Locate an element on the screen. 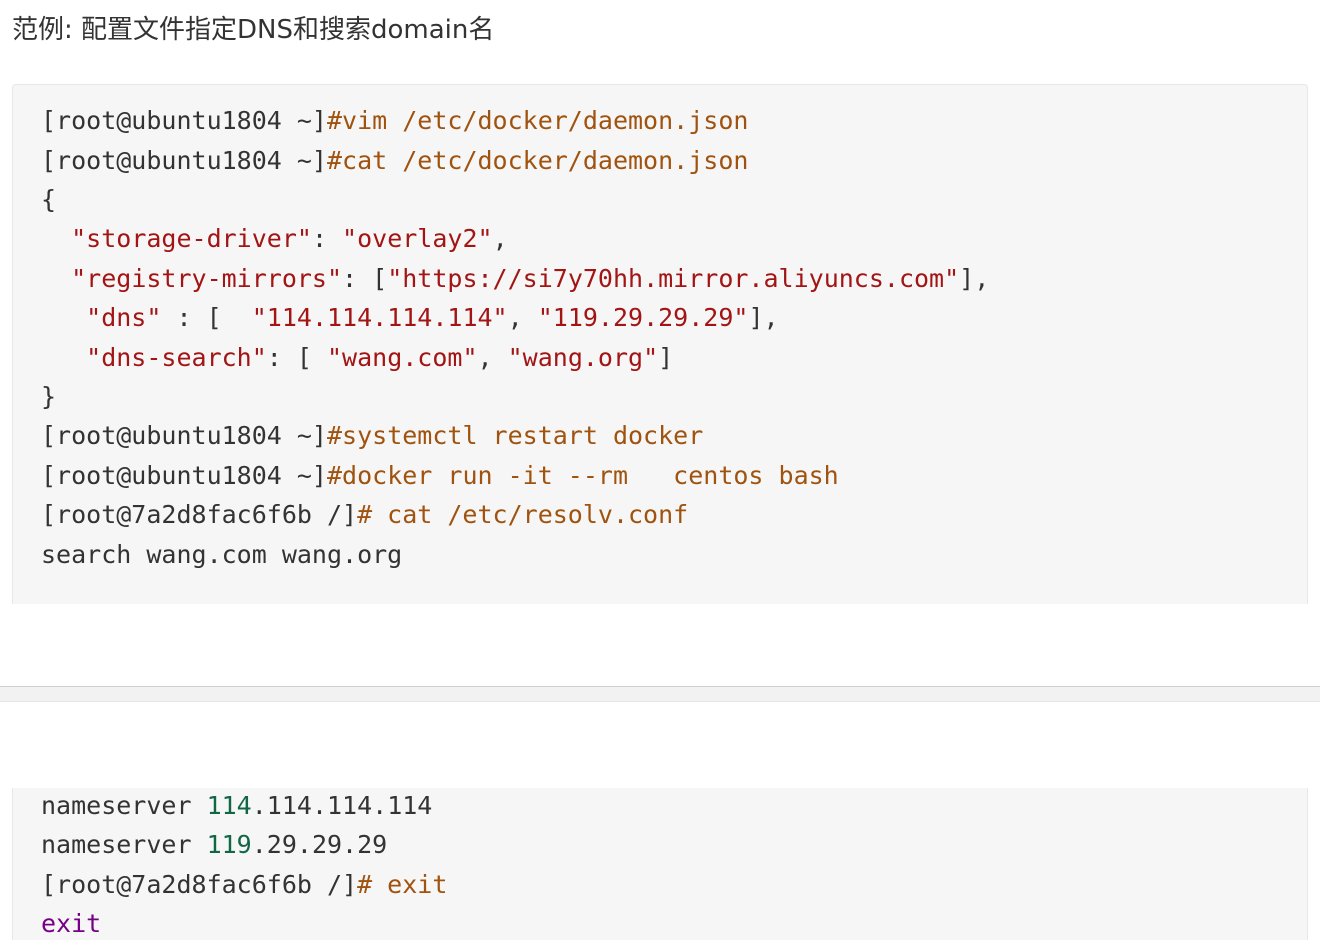  shell-command: #vim /etc/docker/daemon.json is located at coordinates (537, 120).